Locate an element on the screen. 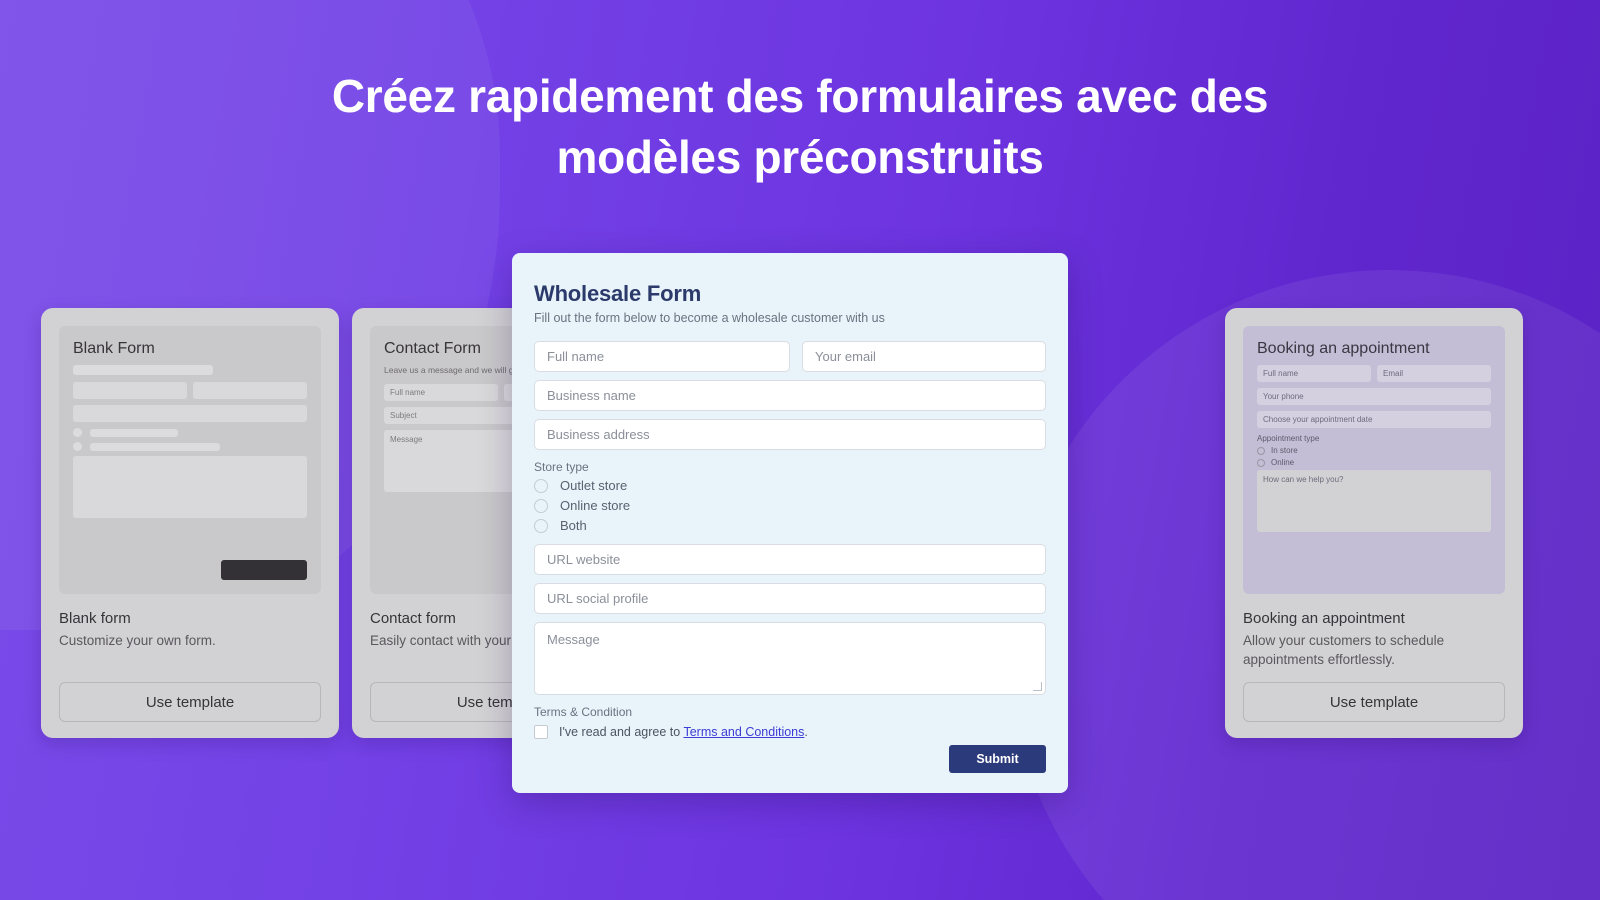 Image resolution: width=1600 pixels, height=900 pixels. store-type-label: Store type is located at coordinates (561, 467).